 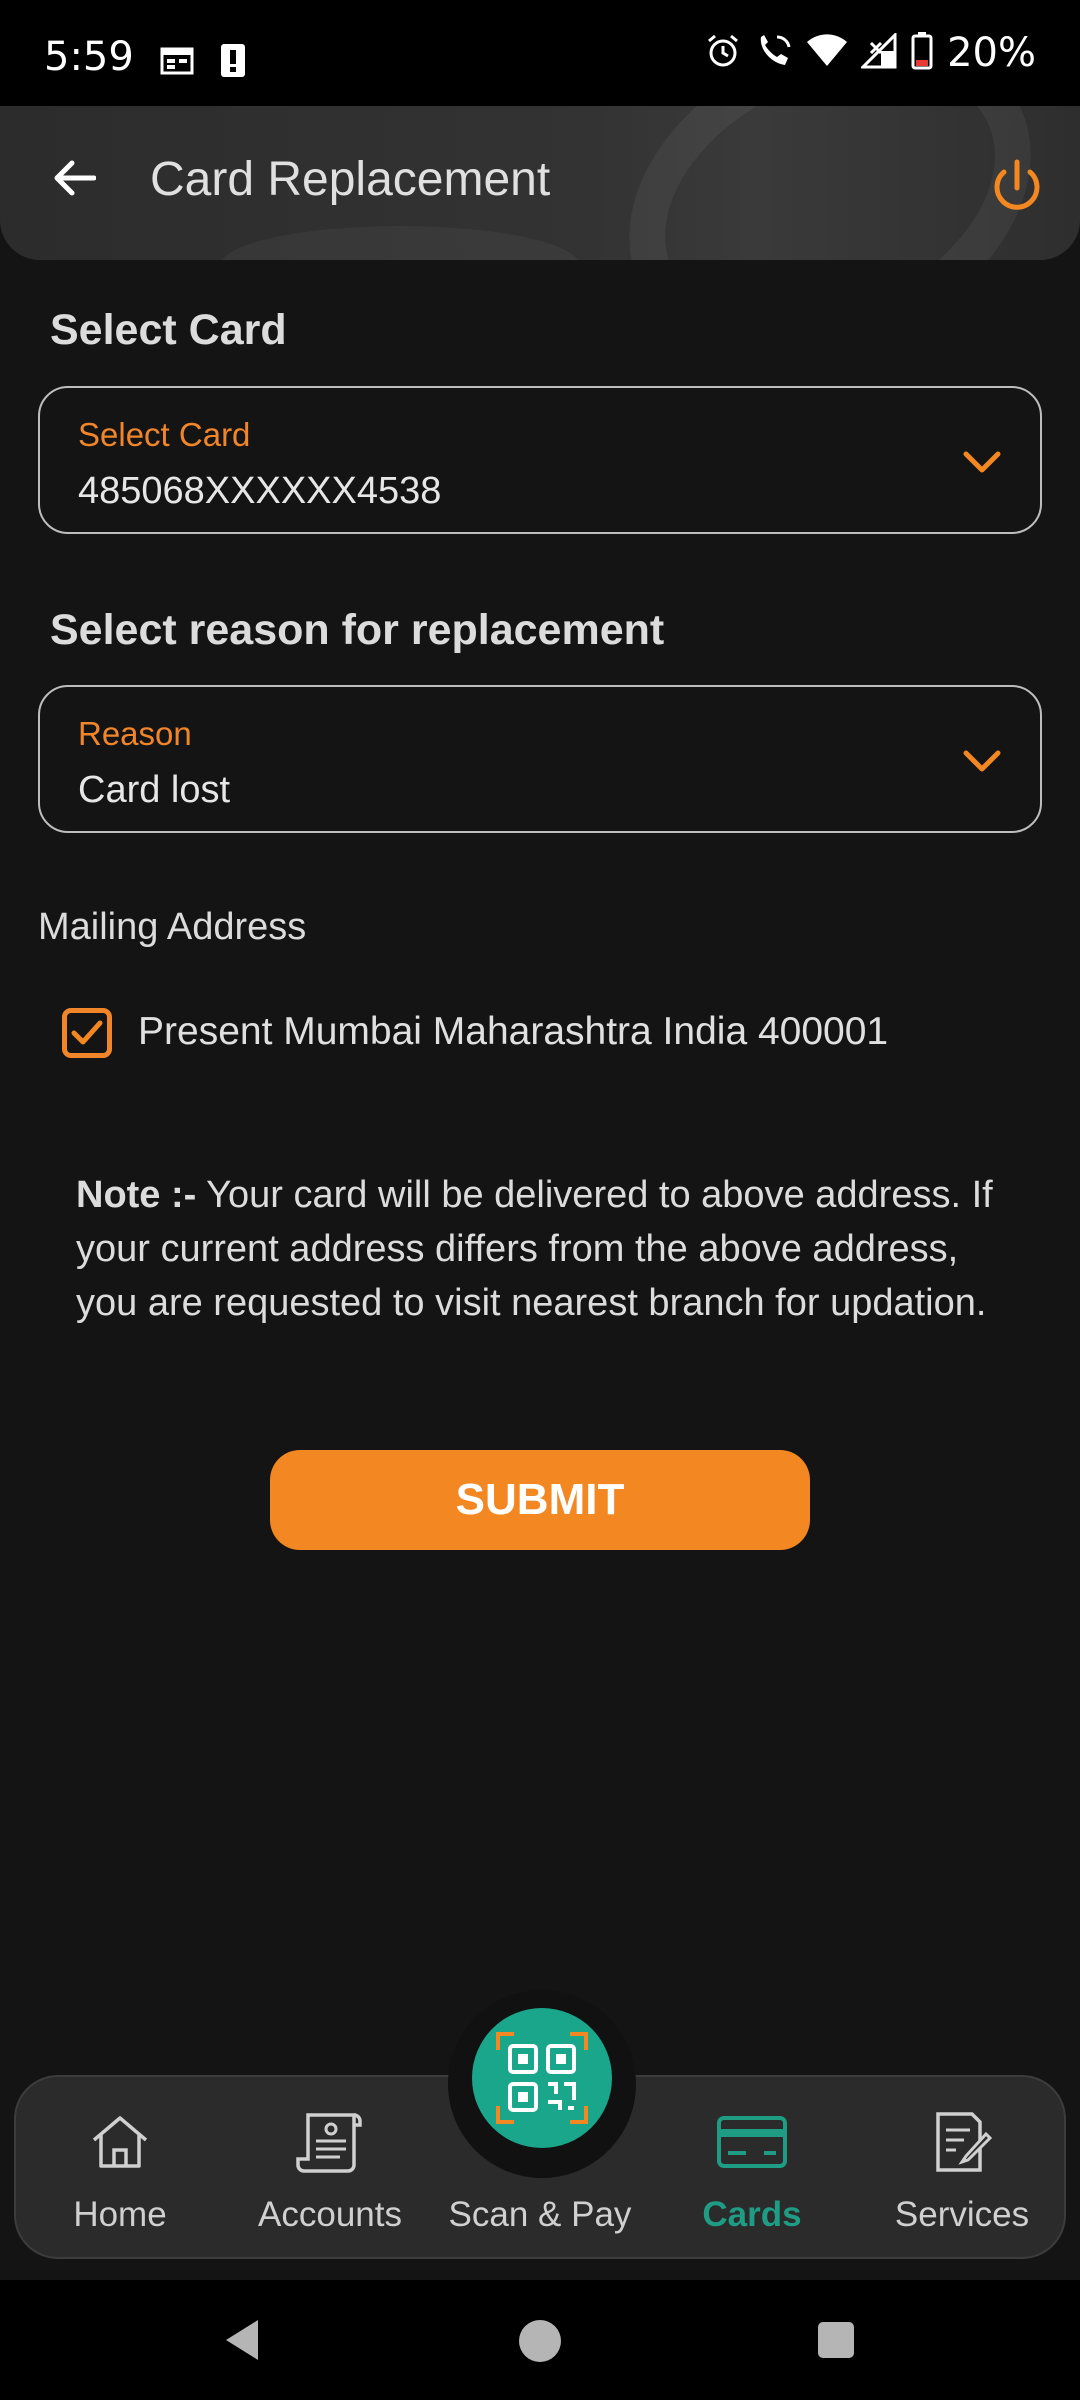 What do you see at coordinates (962, 2214) in the screenshot?
I see `nav-label-services: Services` at bounding box center [962, 2214].